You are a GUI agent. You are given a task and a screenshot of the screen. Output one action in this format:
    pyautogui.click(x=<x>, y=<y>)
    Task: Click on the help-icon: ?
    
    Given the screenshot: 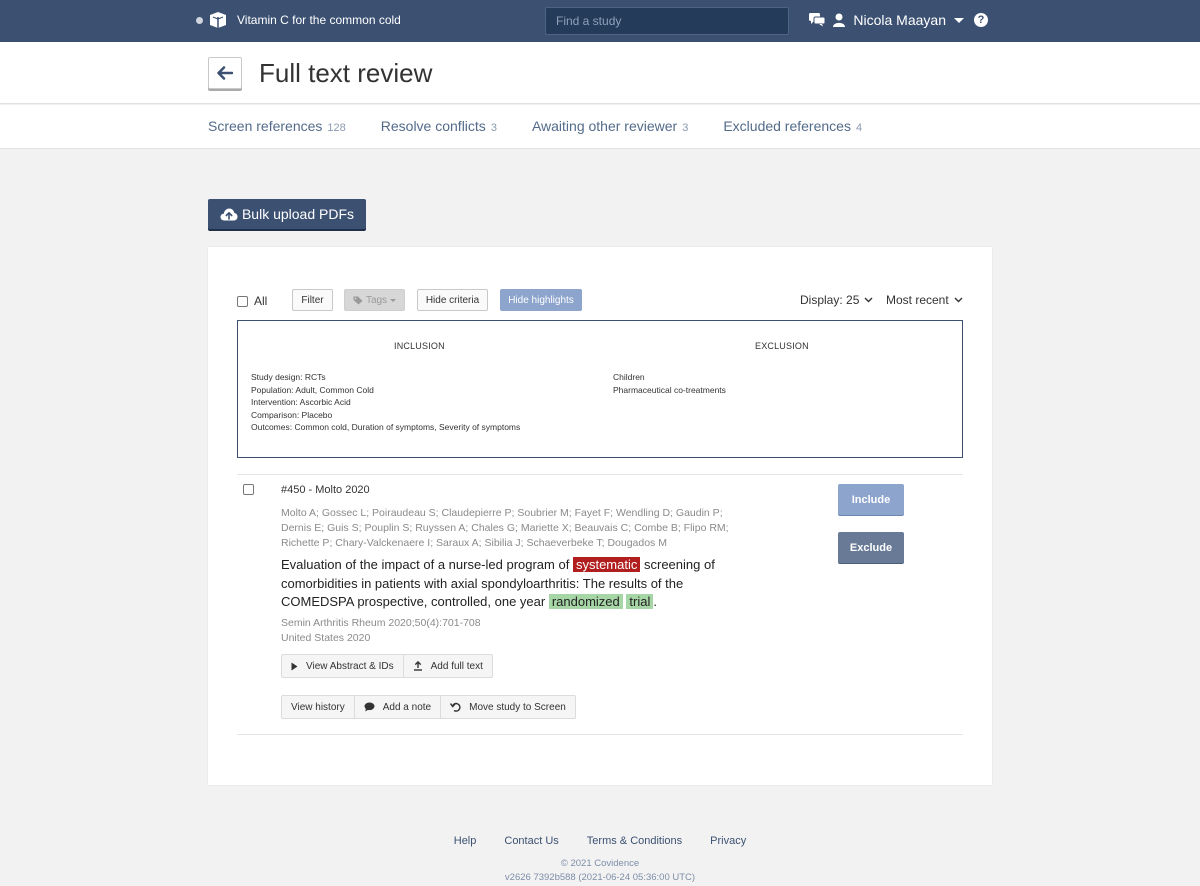 What is the action you would take?
    pyautogui.click(x=981, y=20)
    